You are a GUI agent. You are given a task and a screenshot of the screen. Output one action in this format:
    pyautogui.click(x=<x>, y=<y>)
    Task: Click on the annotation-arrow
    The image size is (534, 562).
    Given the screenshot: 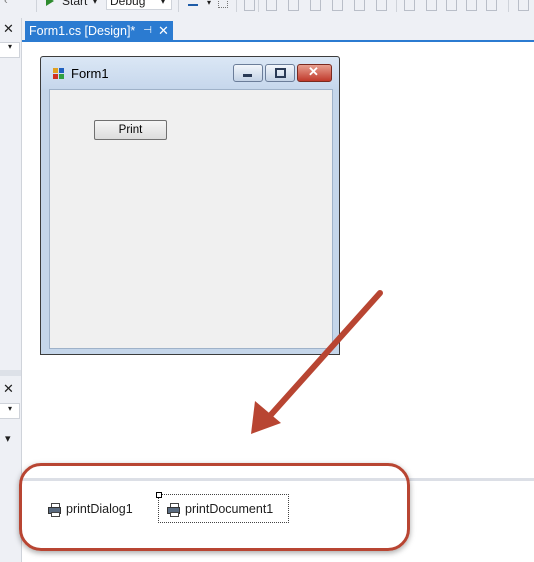 What is the action you would take?
    pyautogui.click(x=317, y=362)
    